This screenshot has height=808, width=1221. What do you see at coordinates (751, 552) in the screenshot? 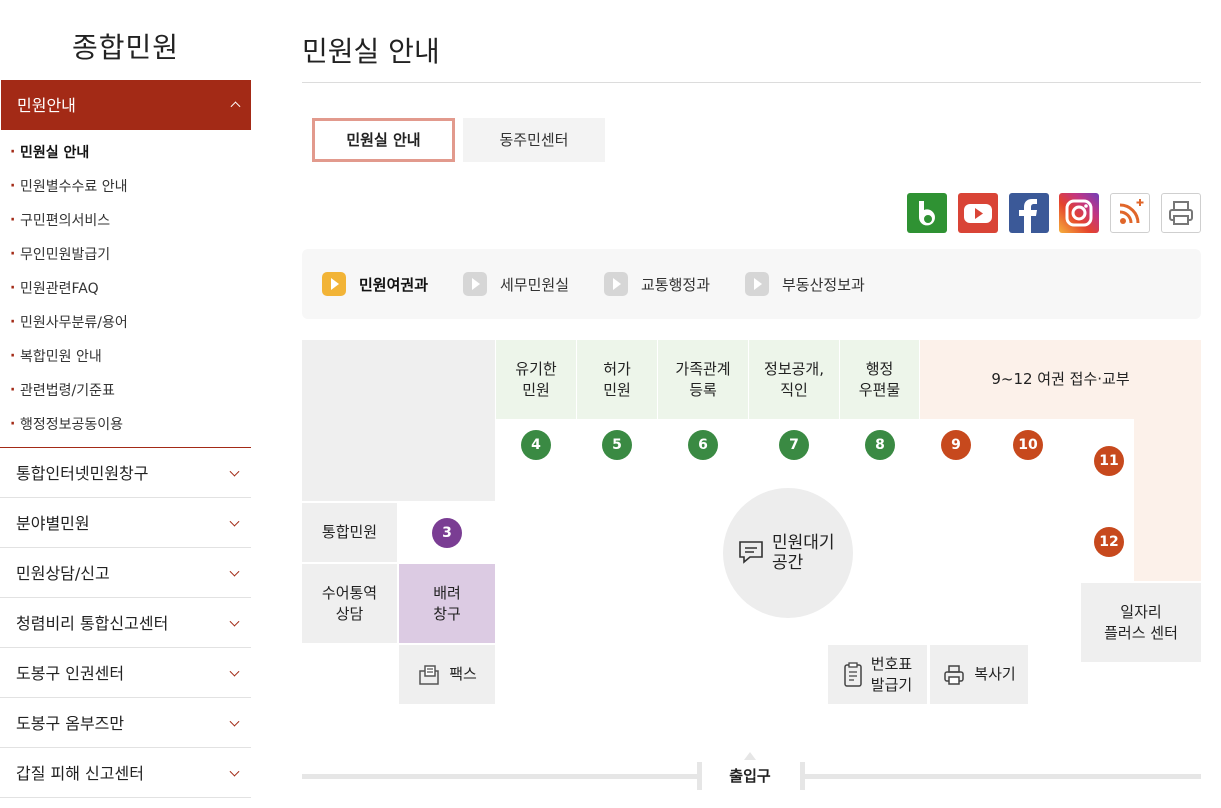
I see `chat-icon` at bounding box center [751, 552].